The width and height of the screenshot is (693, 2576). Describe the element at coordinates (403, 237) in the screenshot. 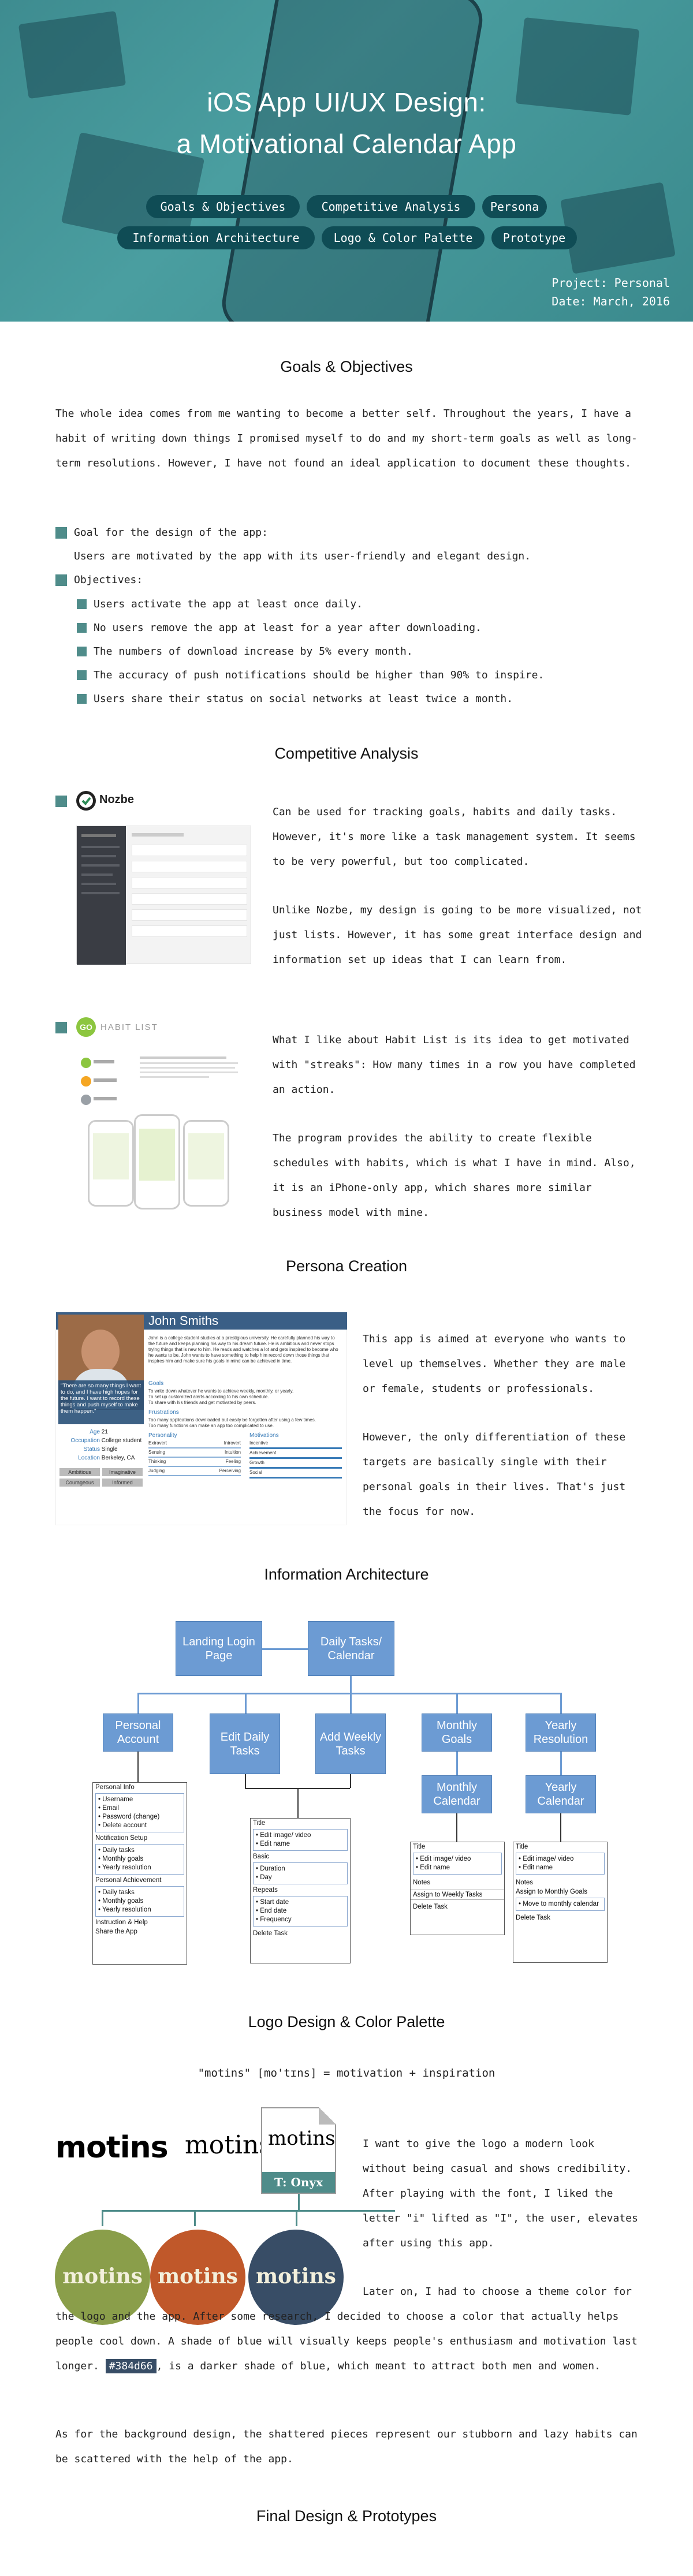

I see `nav-pill-logo: Logo & Color Palette` at that location.